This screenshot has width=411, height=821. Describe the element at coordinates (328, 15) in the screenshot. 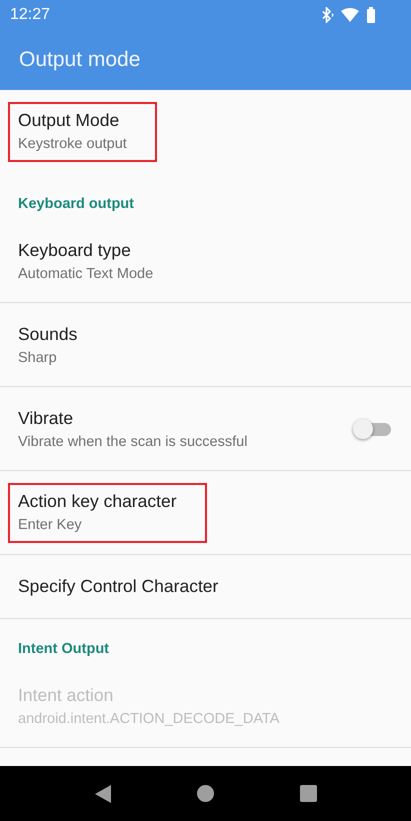

I see `bluetooth-icon` at that location.